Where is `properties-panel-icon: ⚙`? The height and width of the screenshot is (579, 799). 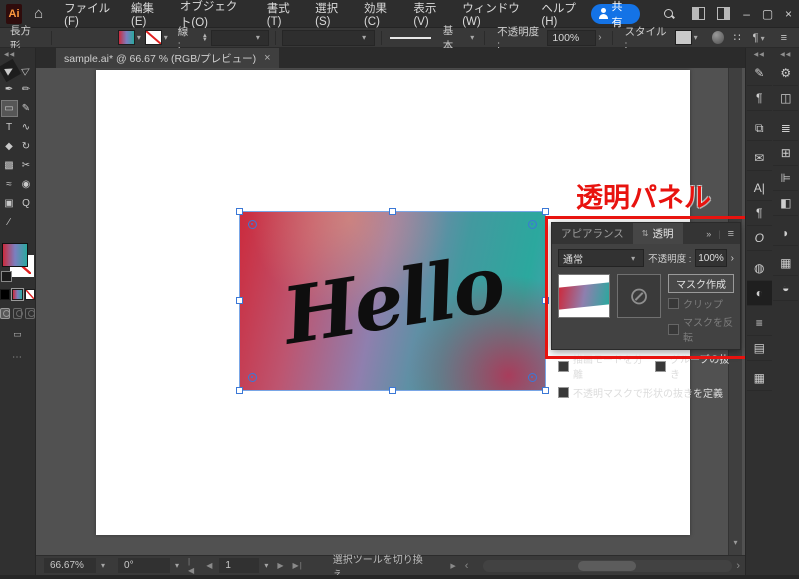 properties-panel-icon: ⚙ is located at coordinates (786, 73).